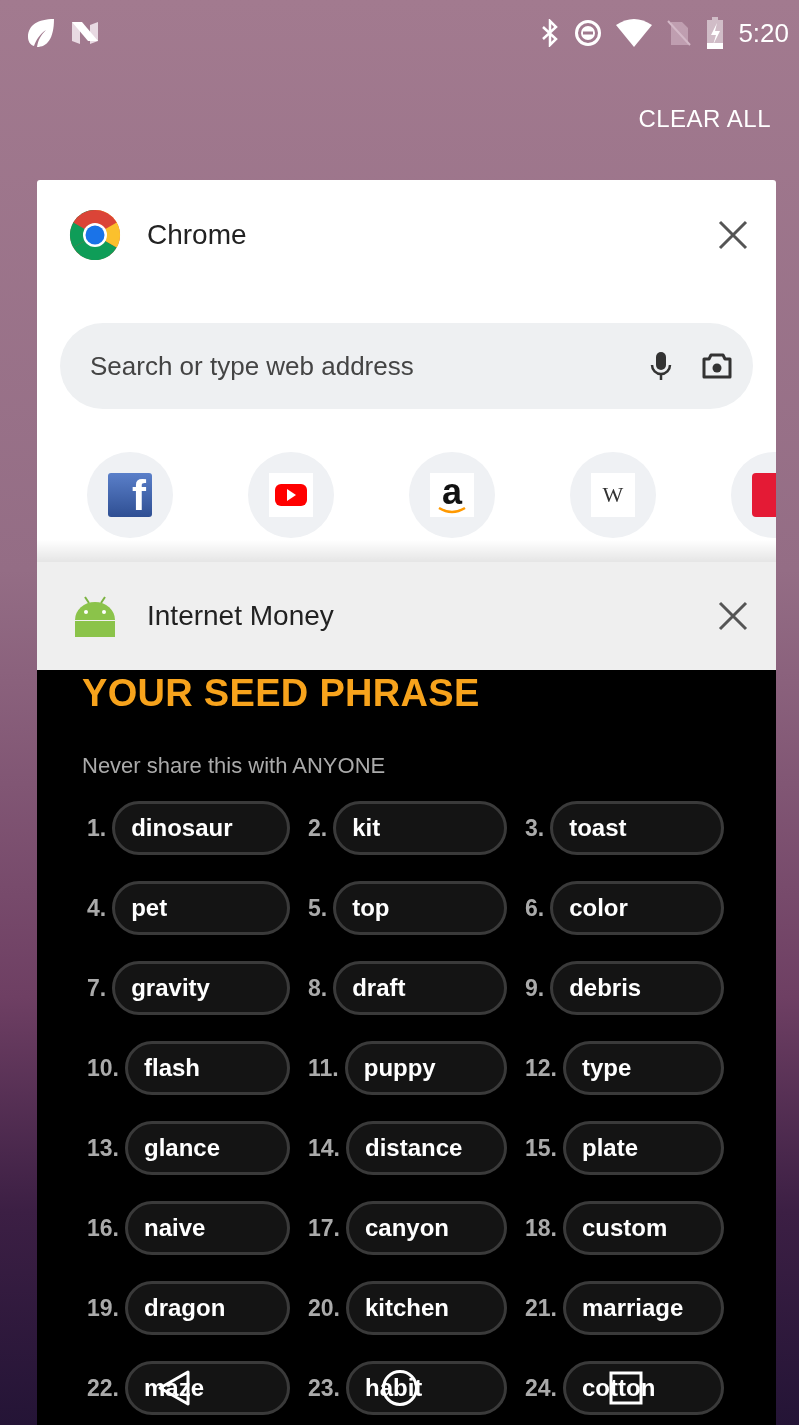 Image resolution: width=799 pixels, height=1425 pixels. Describe the element at coordinates (420, 988) in the screenshot. I see `seed-word: draft` at that location.